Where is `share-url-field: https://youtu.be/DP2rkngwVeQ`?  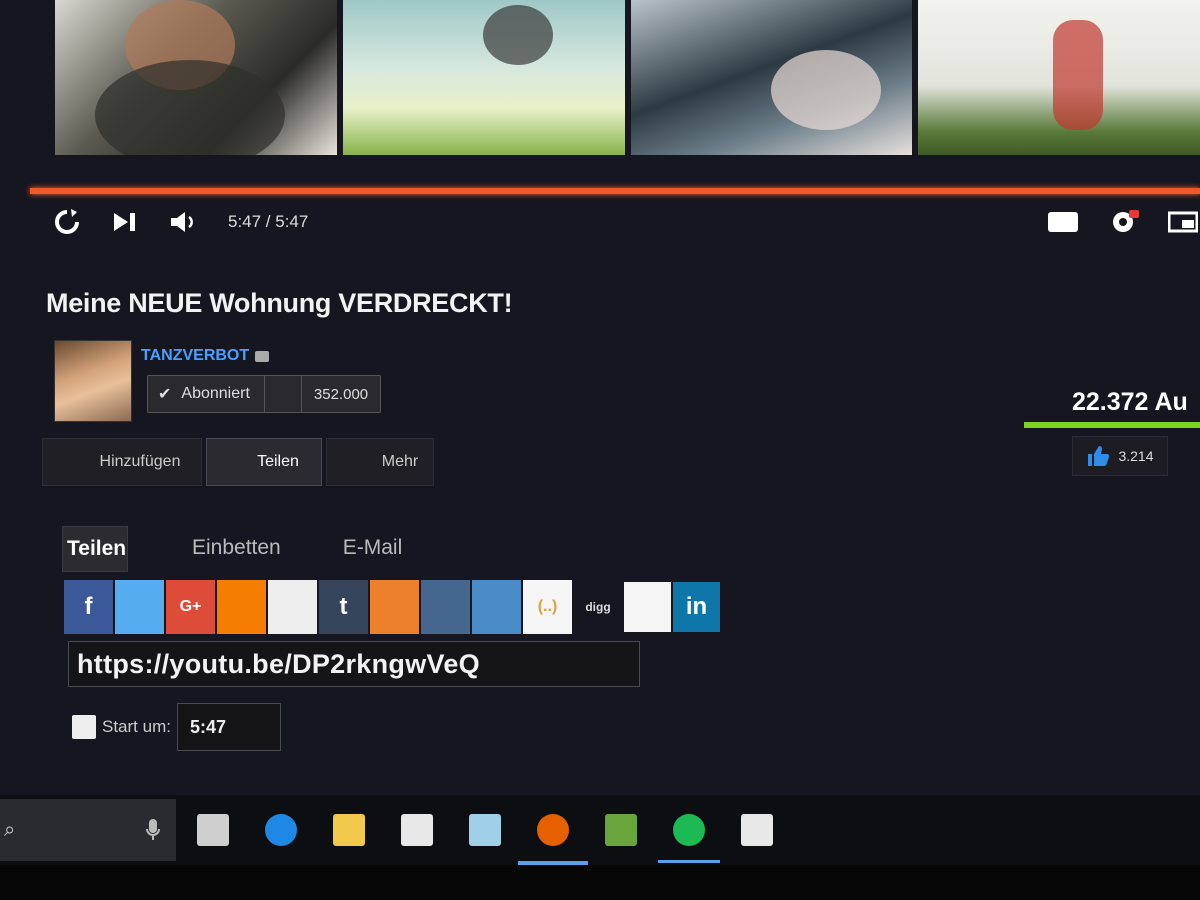
share-url-field: https://youtu.be/DP2rkngwVeQ is located at coordinates (354, 664).